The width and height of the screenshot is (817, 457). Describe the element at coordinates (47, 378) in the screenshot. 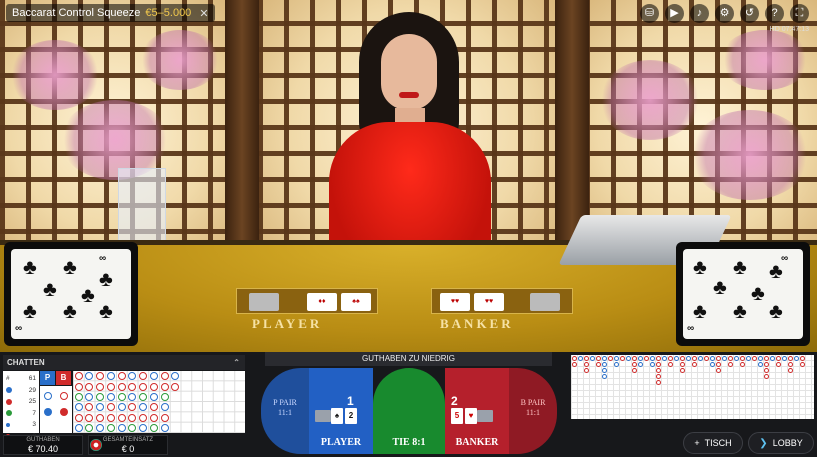

I see `player-prediction-button: P` at that location.